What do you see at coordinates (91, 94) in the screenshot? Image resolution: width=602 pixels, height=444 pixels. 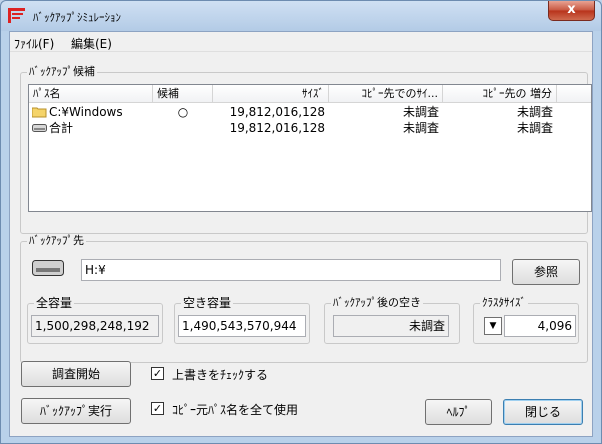 I see `column-path: ﾊﾟｽ名` at bounding box center [91, 94].